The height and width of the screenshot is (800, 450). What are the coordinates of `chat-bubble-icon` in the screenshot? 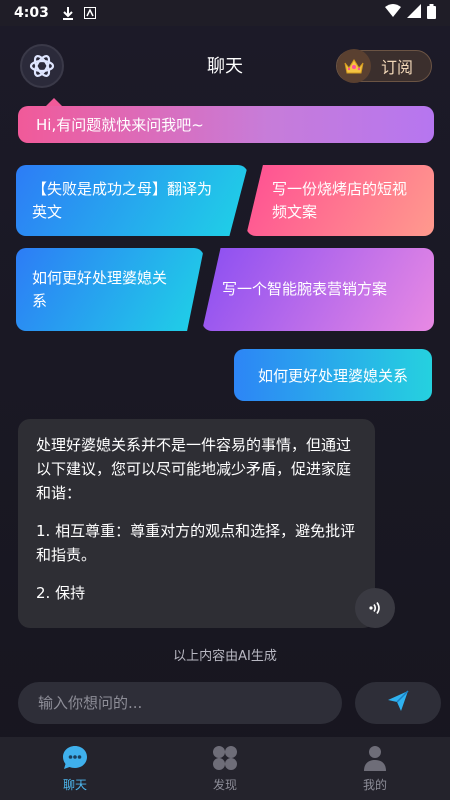 It's located at (75, 758).